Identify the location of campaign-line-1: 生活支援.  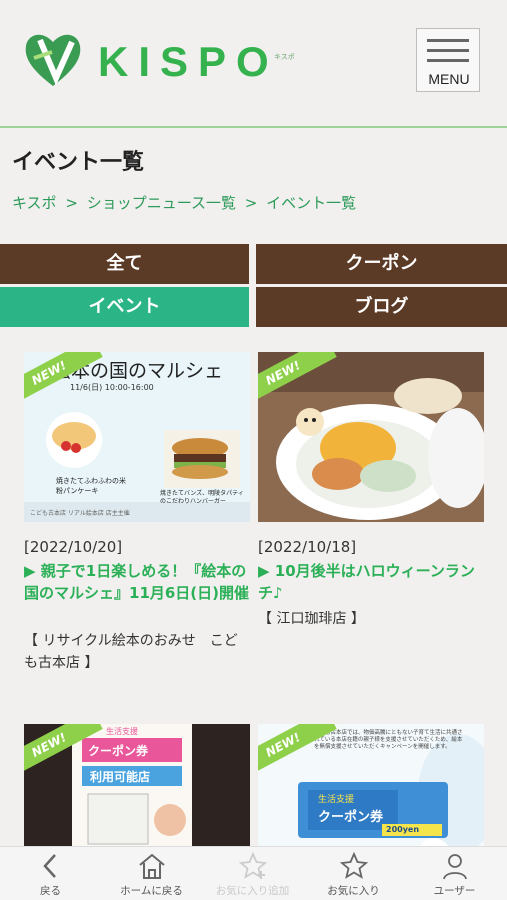
(336, 800).